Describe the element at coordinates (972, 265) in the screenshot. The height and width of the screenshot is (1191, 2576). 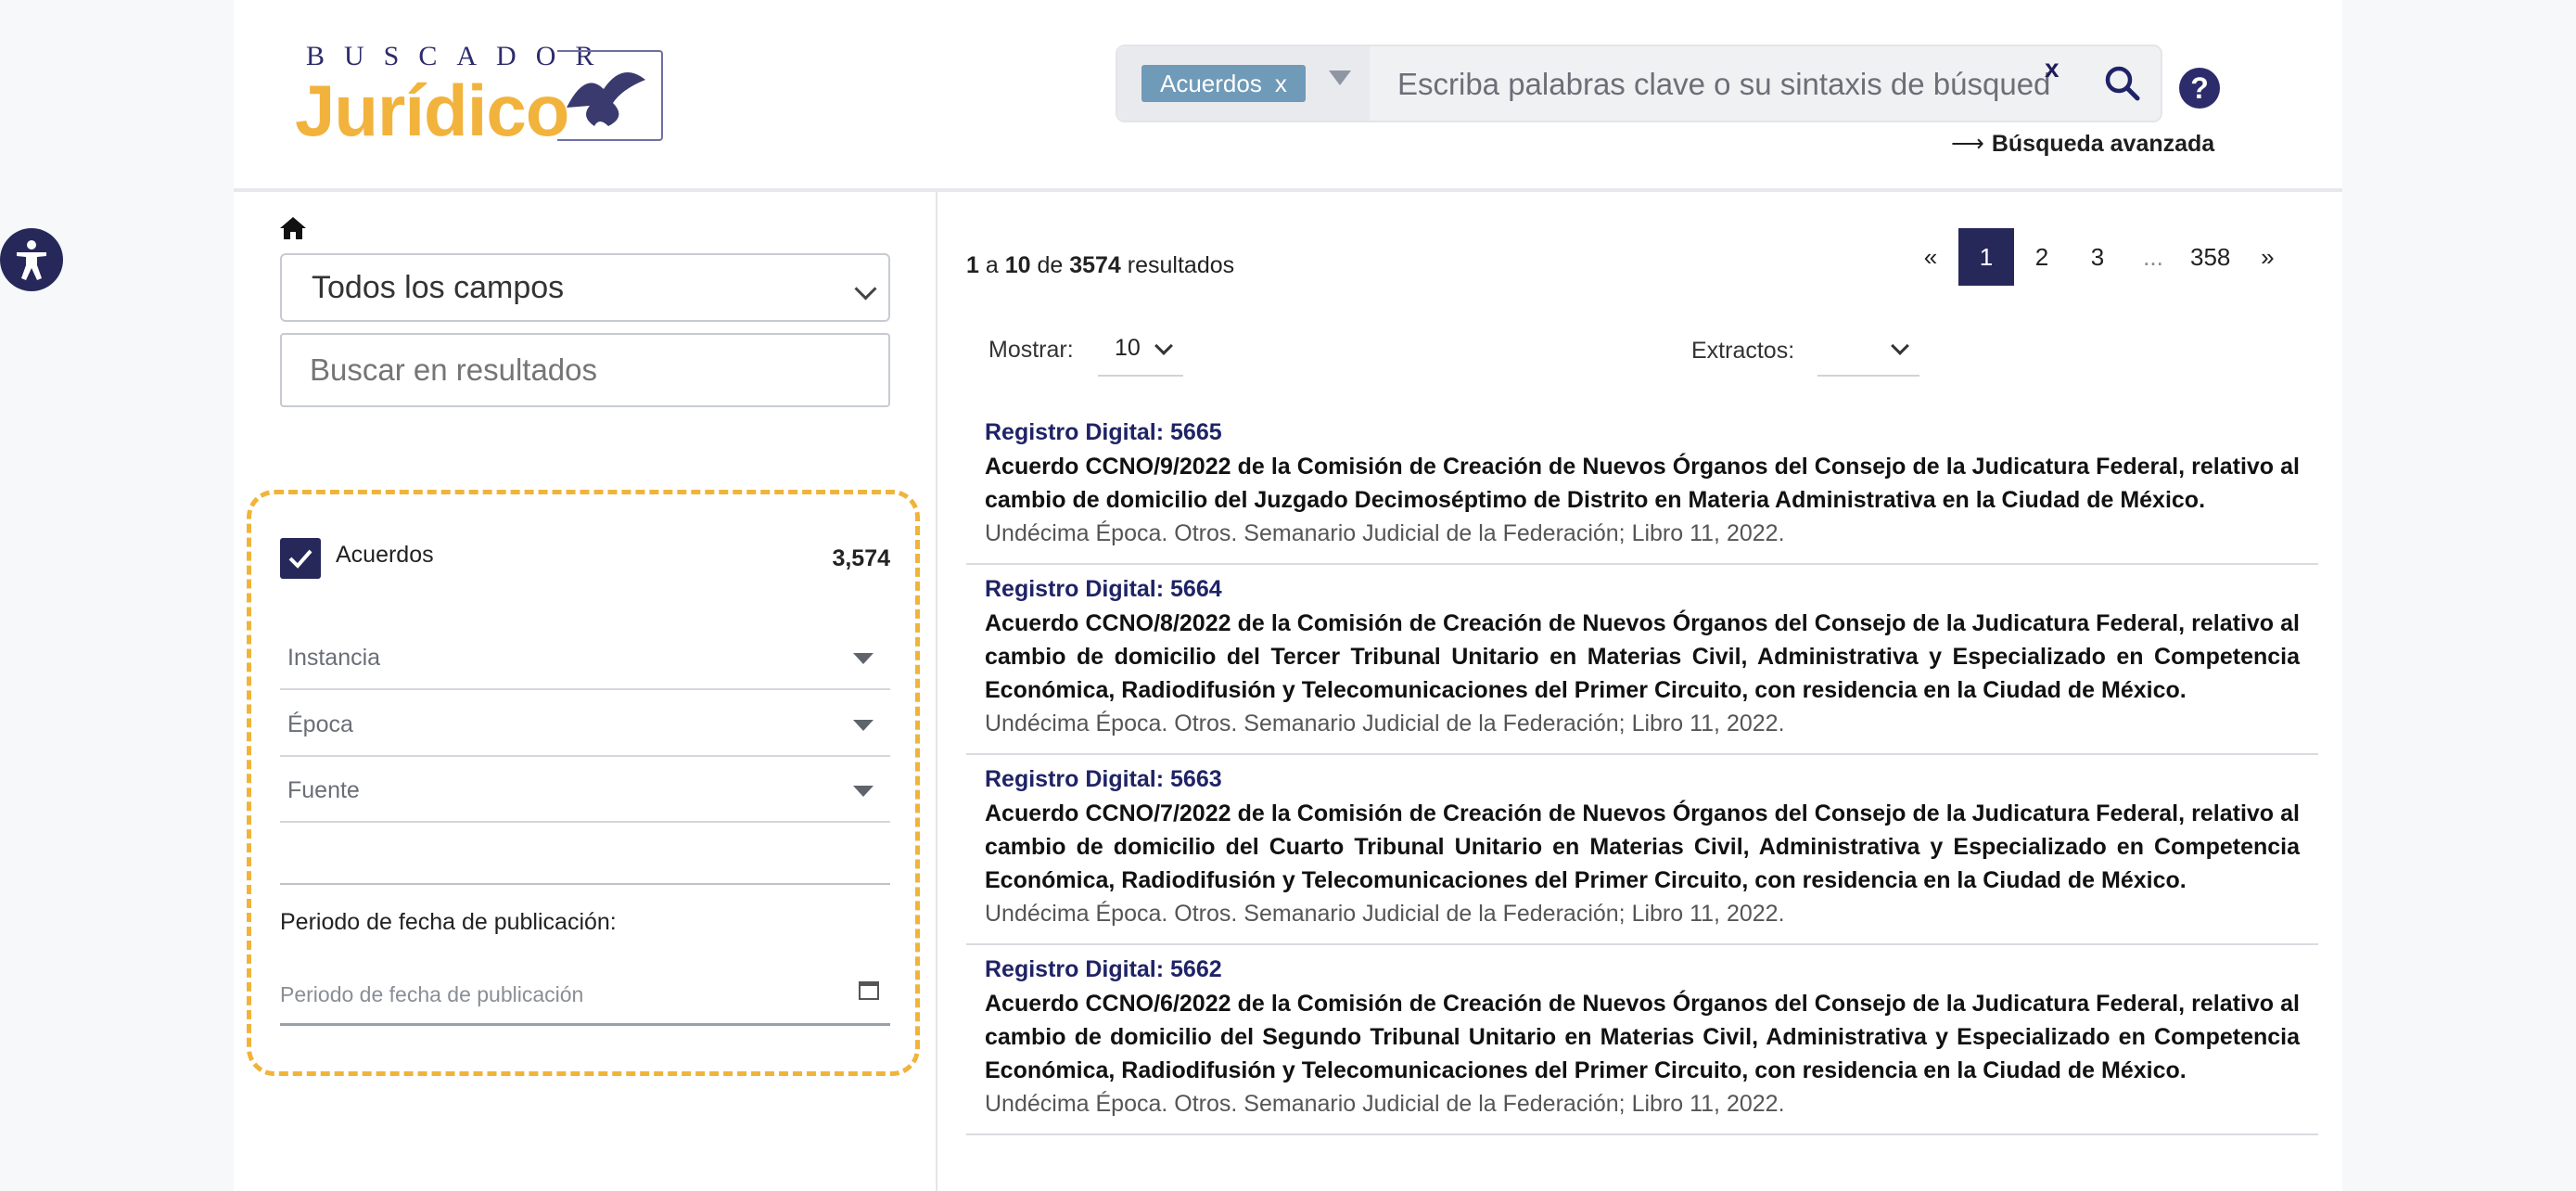
I see `results-from: 1` at that location.